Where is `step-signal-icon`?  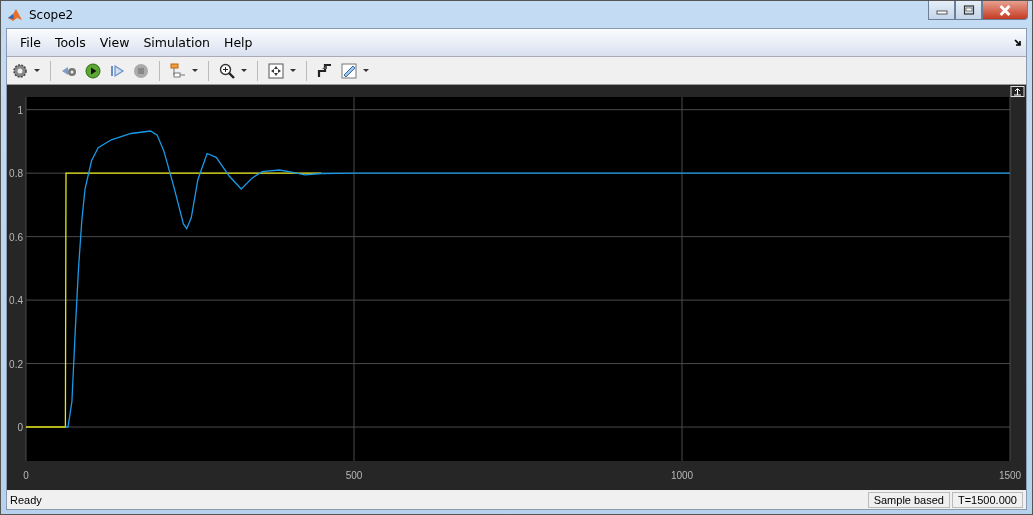
step-signal-icon is located at coordinates (325, 70).